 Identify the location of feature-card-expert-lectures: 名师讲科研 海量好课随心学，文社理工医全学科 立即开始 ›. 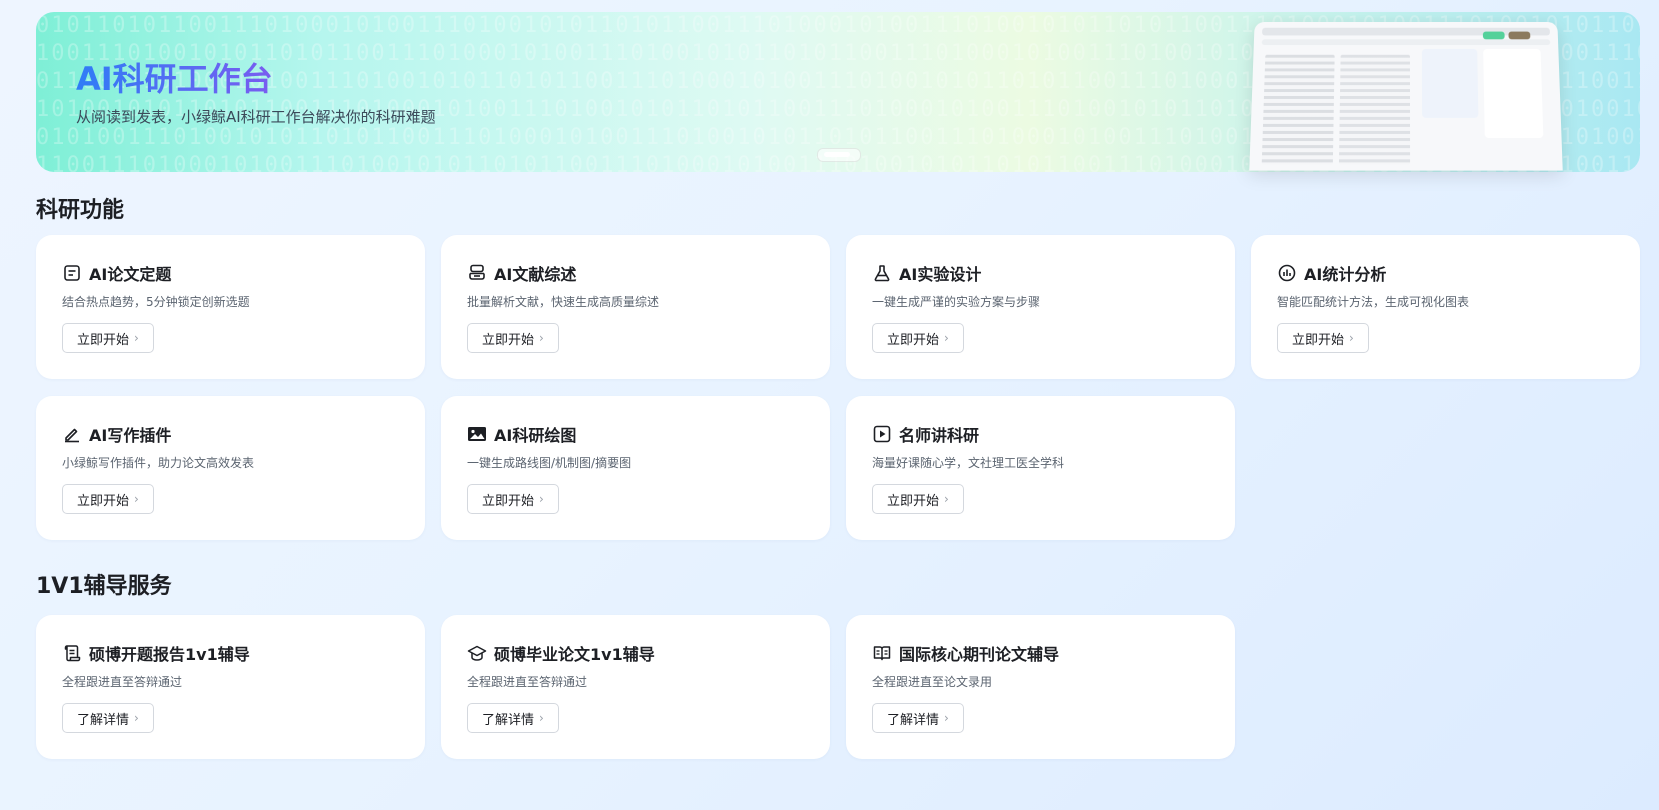
(1040, 468).